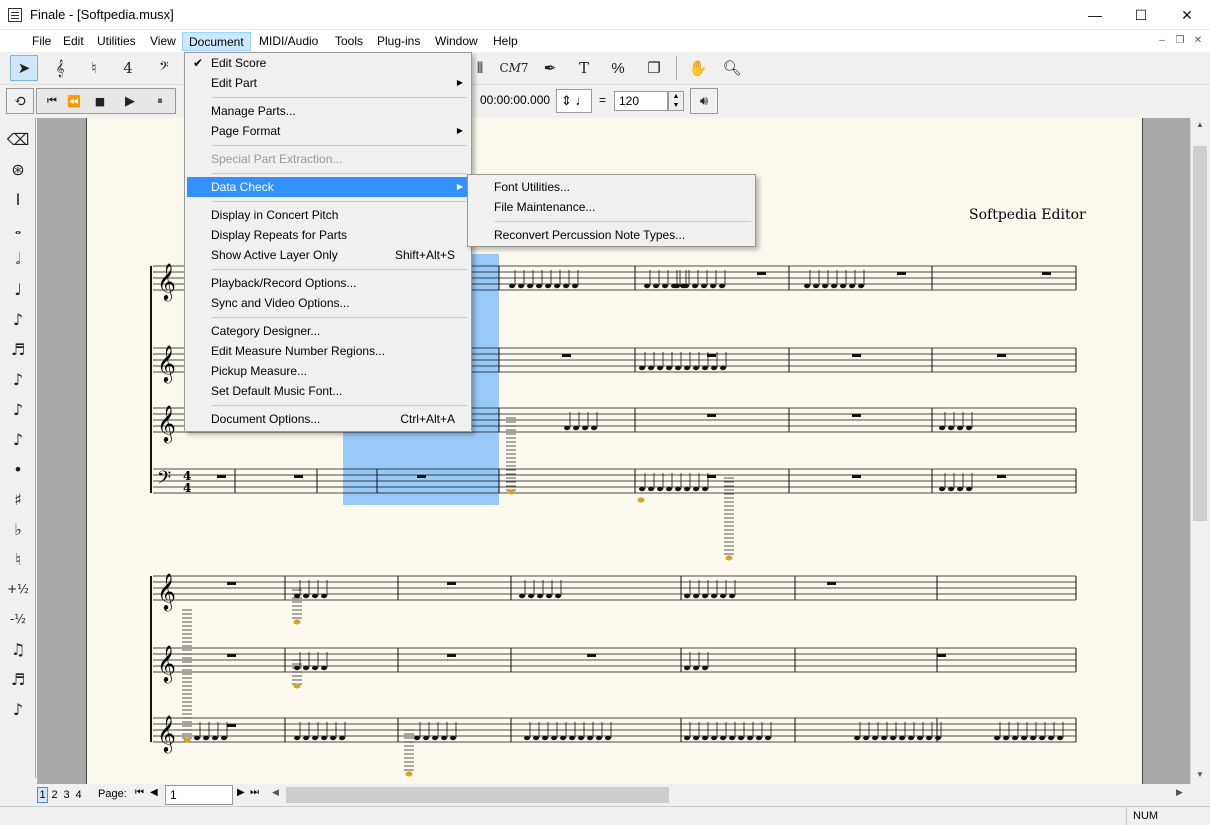 Image resolution: width=1210 pixels, height=825 pixels. Describe the element at coordinates (18, 169) in the screenshot. I see `hybrid-icon: ⊛` at that location.